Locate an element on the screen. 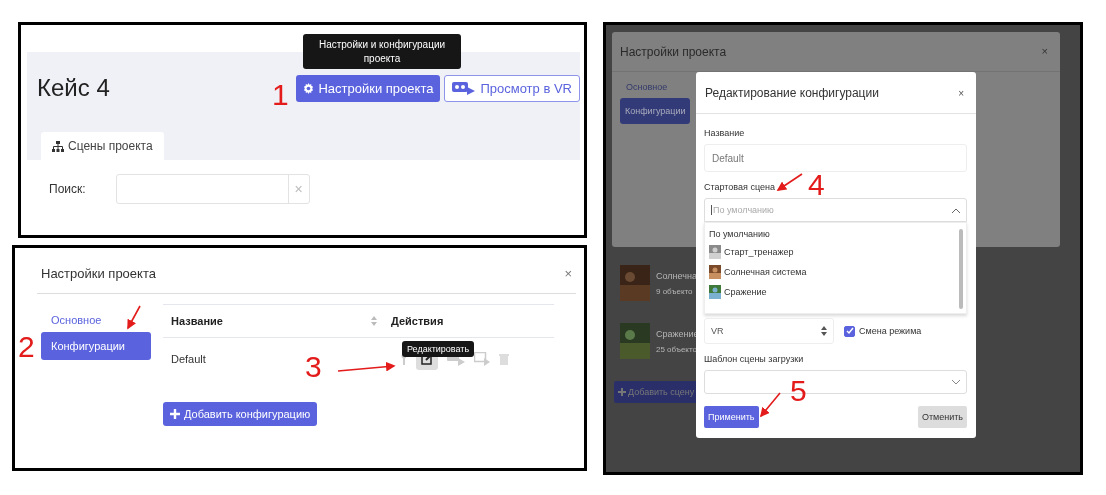 Image resolution: width=1106 pixels, height=495 pixels. column-header: Название is located at coordinates (271, 321).